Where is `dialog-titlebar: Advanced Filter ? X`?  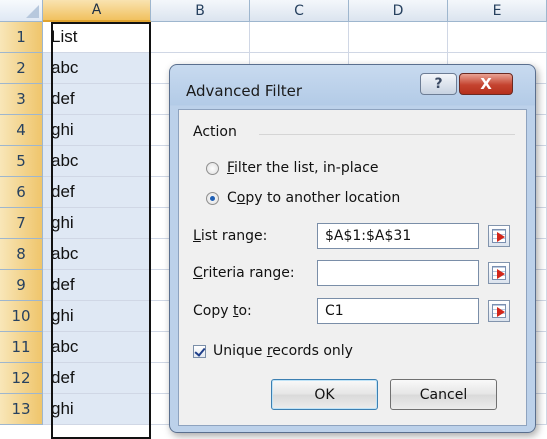
dialog-titlebar: Advanced Filter ? X is located at coordinates (352, 87).